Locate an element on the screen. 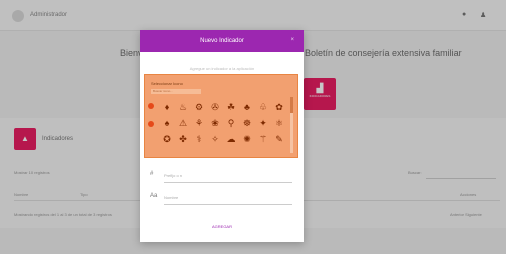 Image resolution: width=506 pixels, height=254 pixels. icon-option: ♦ is located at coordinates (167, 107).